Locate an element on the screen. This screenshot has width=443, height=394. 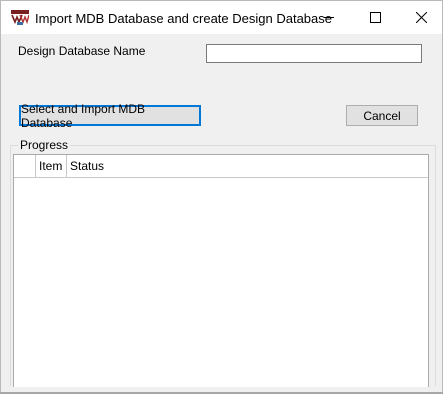
grid-header: Item Status is located at coordinates (221, 166).